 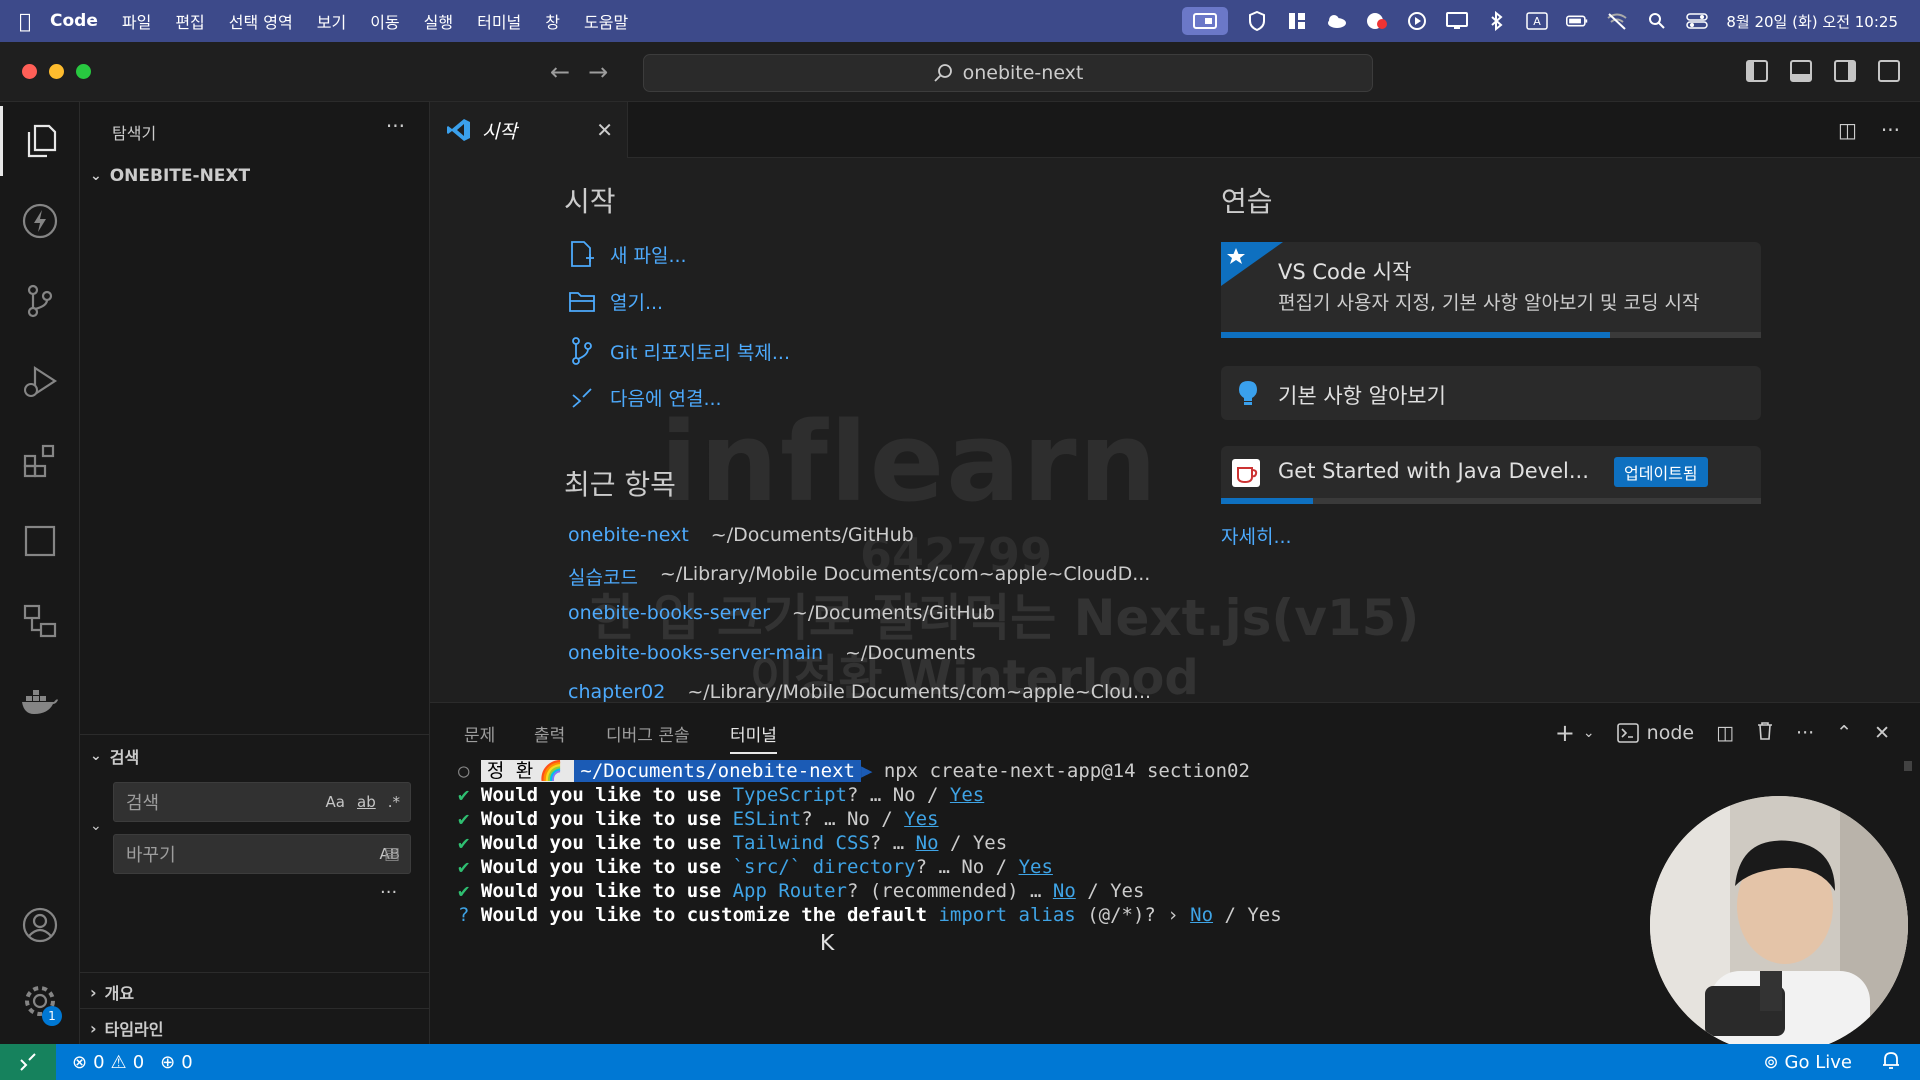 What do you see at coordinates (1655, 733) in the screenshot?
I see `terminal-selector: node` at bounding box center [1655, 733].